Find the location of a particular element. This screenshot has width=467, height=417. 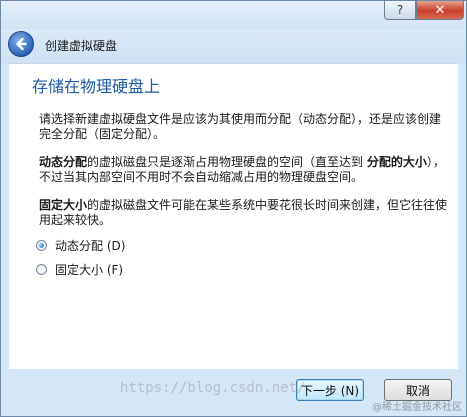

dynamic-desc-part1: 的虚拟磁盘只是逐渐占用物理硬盘的空间（直至达到 is located at coordinates (227, 162).